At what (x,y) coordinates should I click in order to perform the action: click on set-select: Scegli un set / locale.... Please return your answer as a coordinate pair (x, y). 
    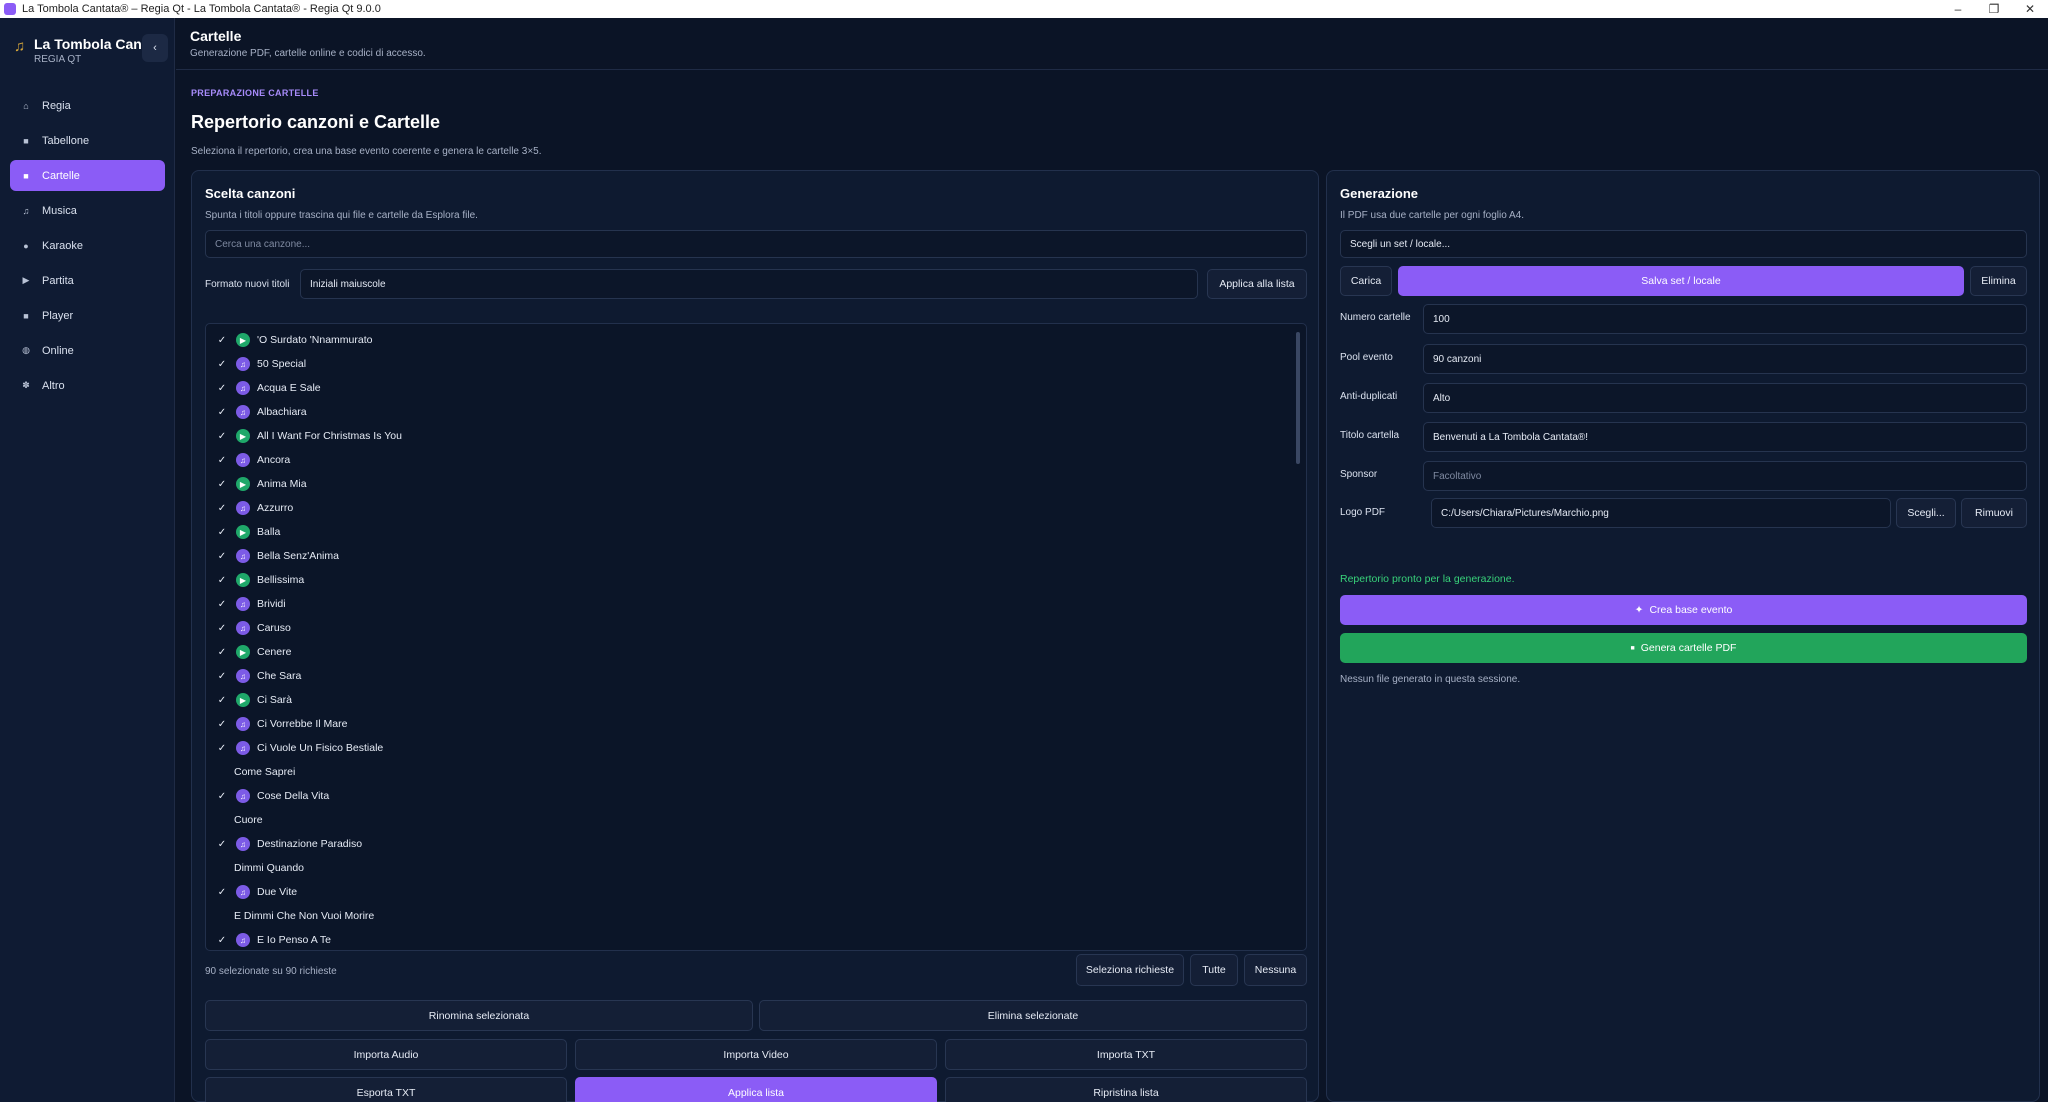
    Looking at the image, I should click on (1683, 244).